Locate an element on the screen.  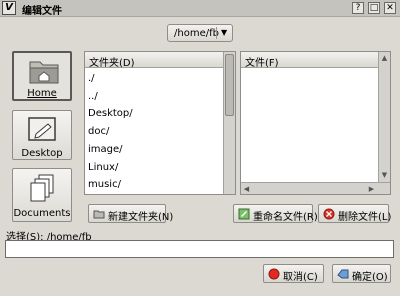
list-item: ../ is located at coordinates (93, 96).